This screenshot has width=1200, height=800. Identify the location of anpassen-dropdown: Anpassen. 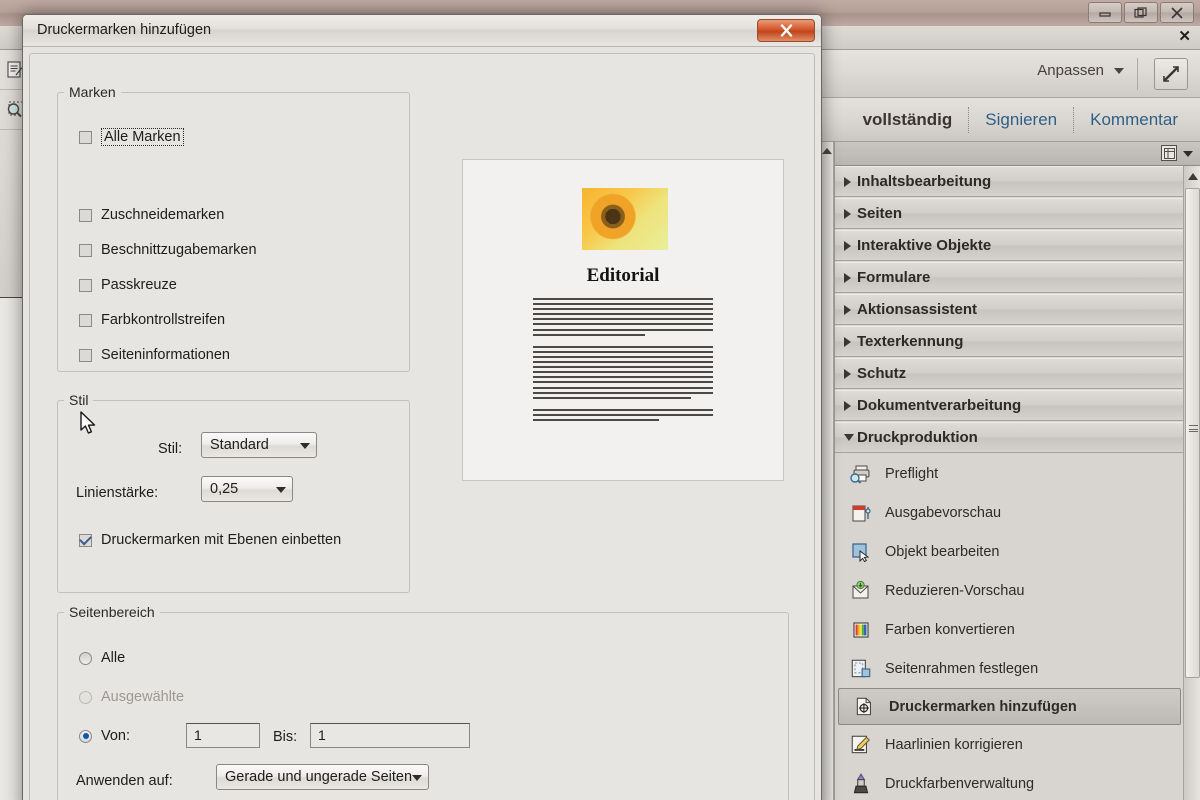
(1080, 70).